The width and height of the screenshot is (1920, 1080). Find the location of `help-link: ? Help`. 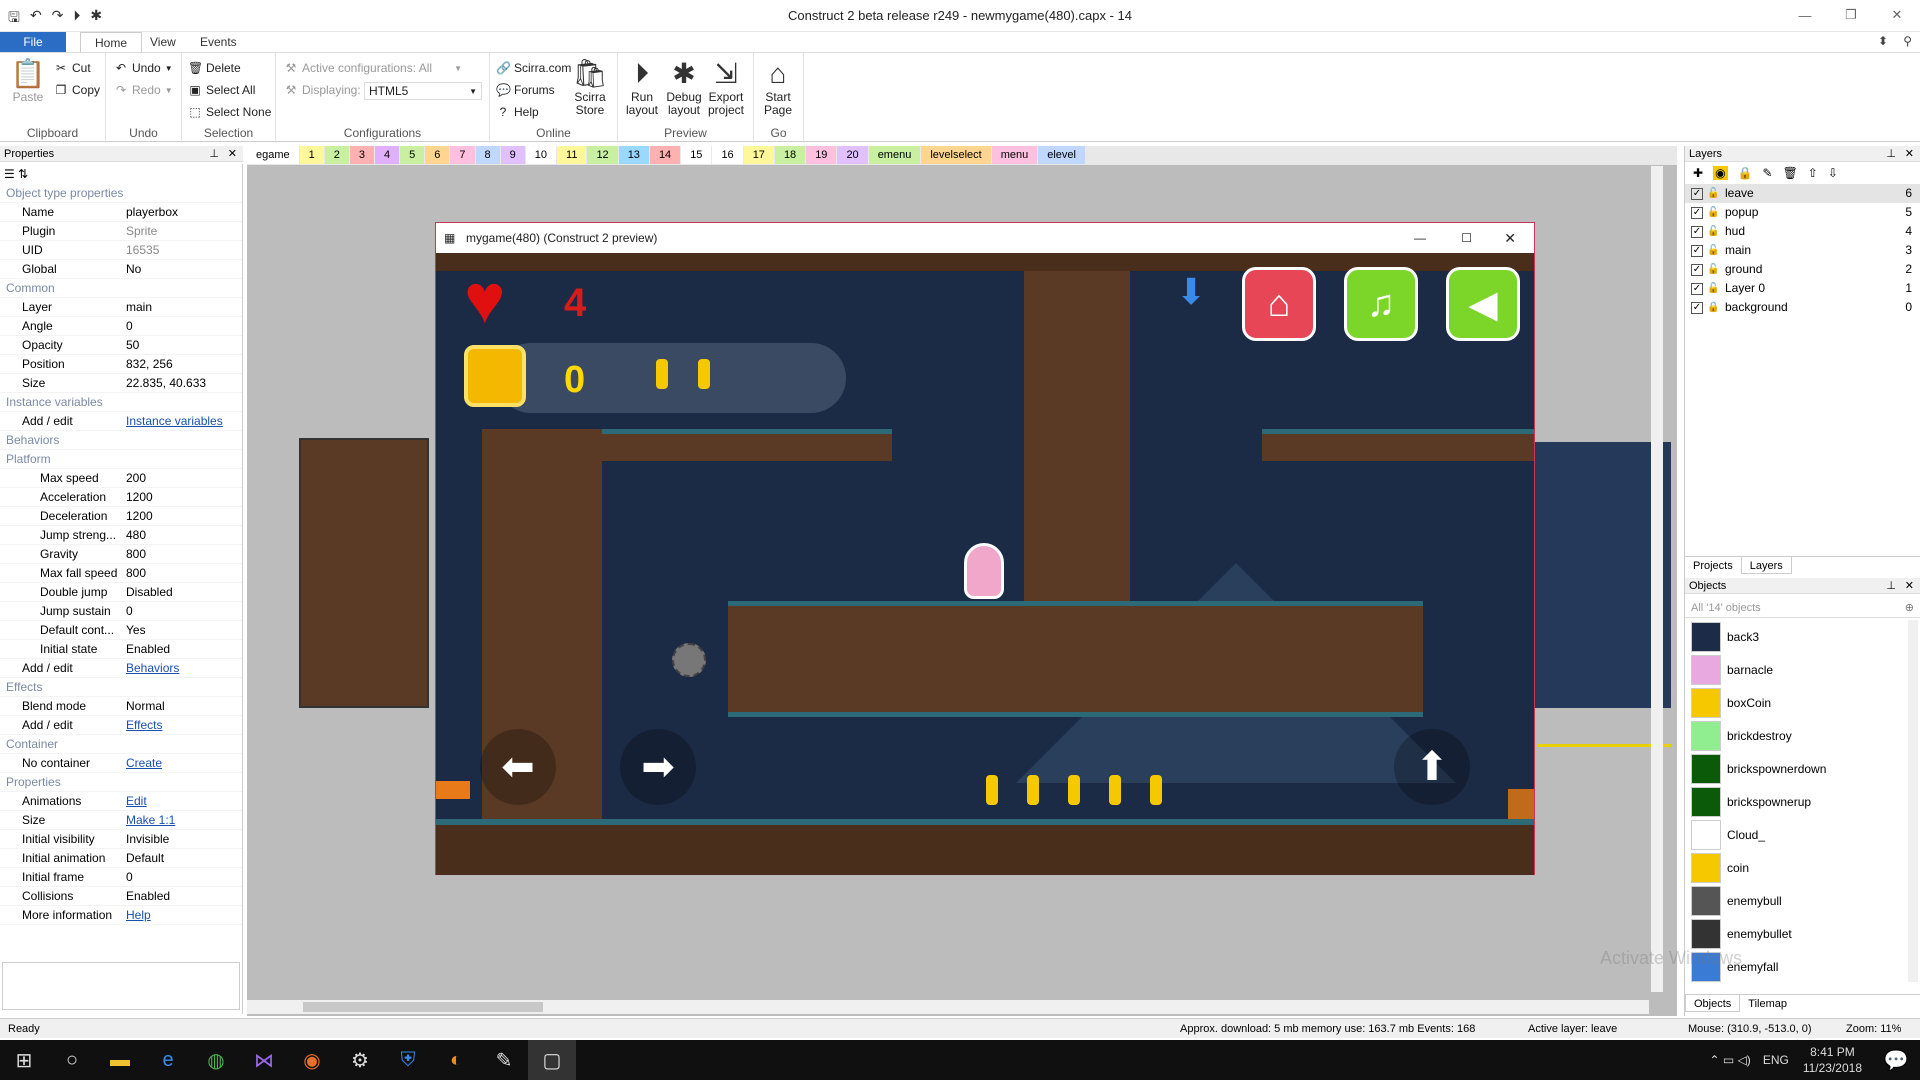

help-link: ? Help is located at coordinates (517, 112).